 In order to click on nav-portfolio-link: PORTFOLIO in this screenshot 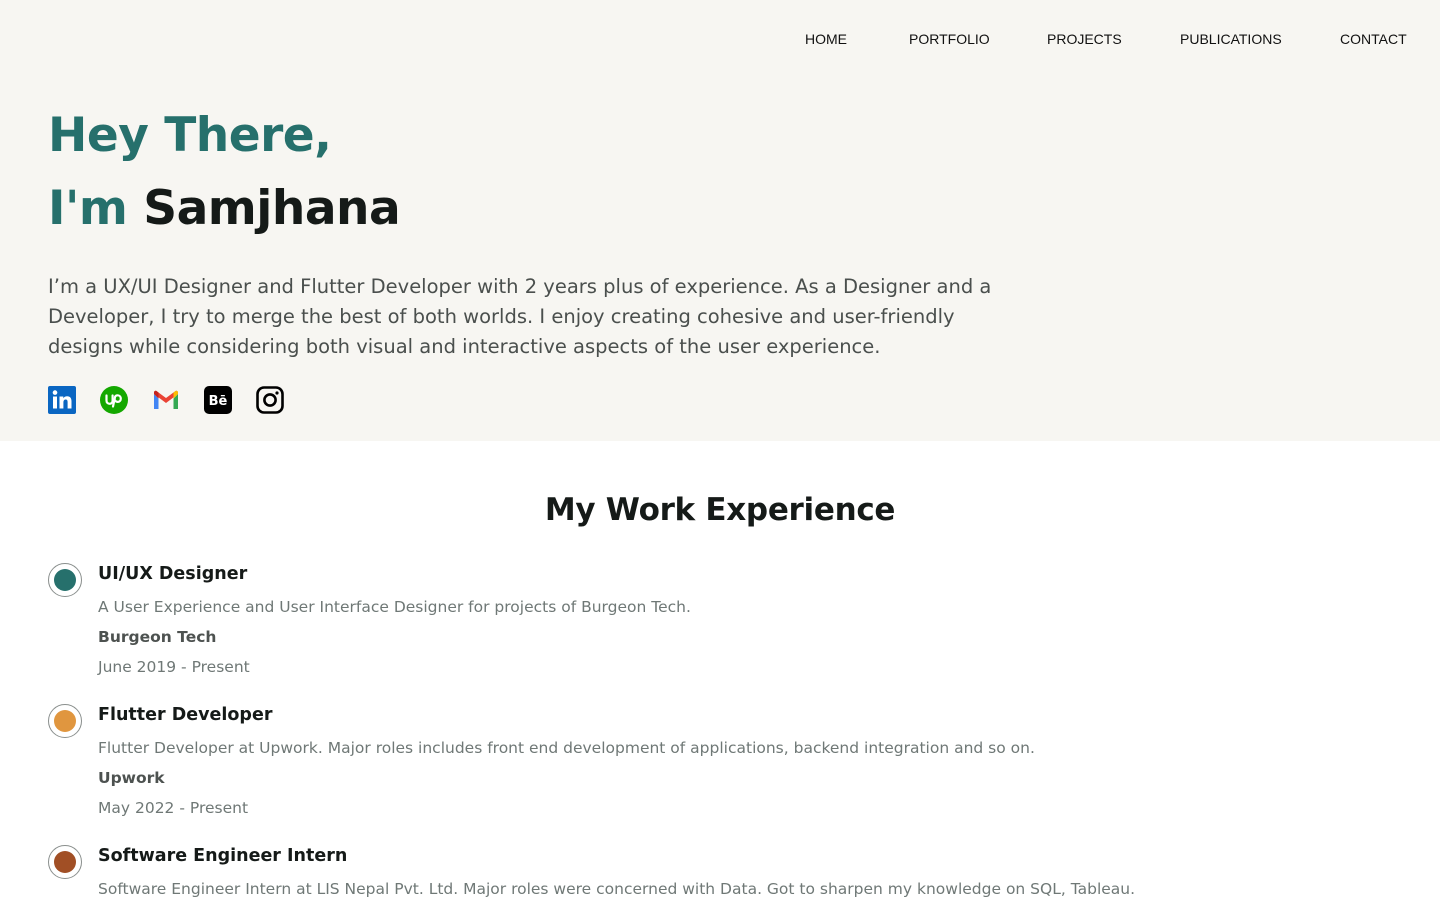, I will do `click(949, 39)`.